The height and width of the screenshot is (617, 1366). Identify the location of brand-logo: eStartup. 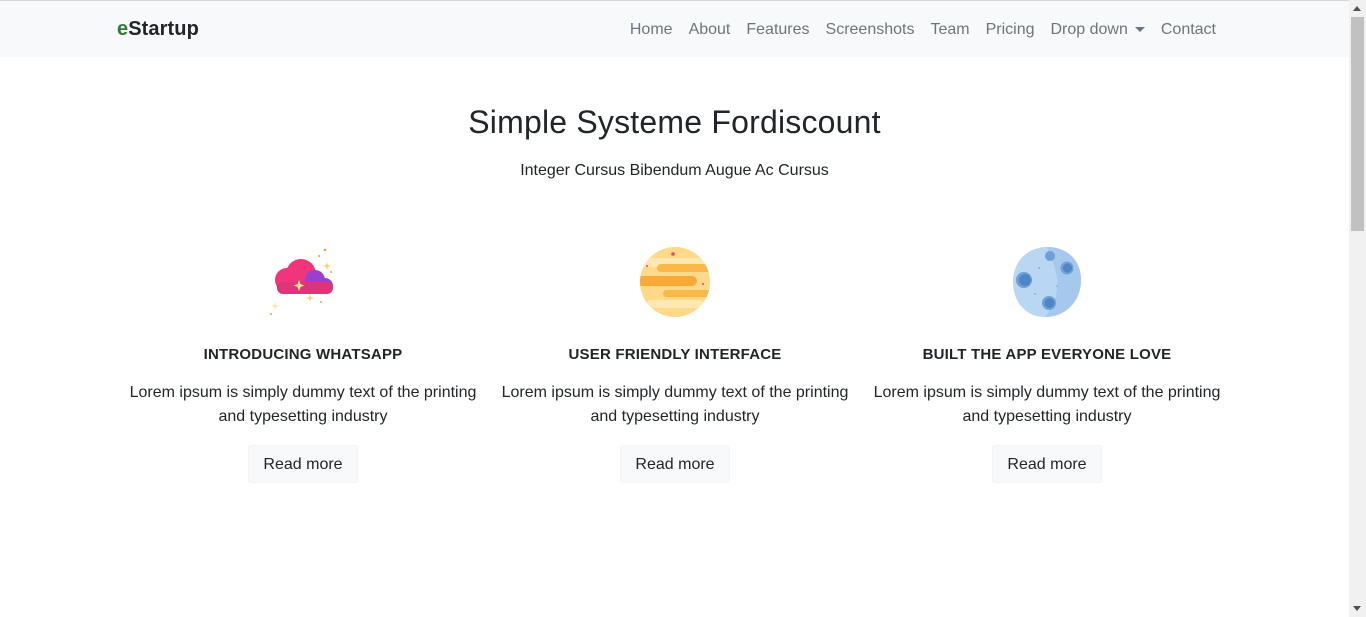
(158, 29).